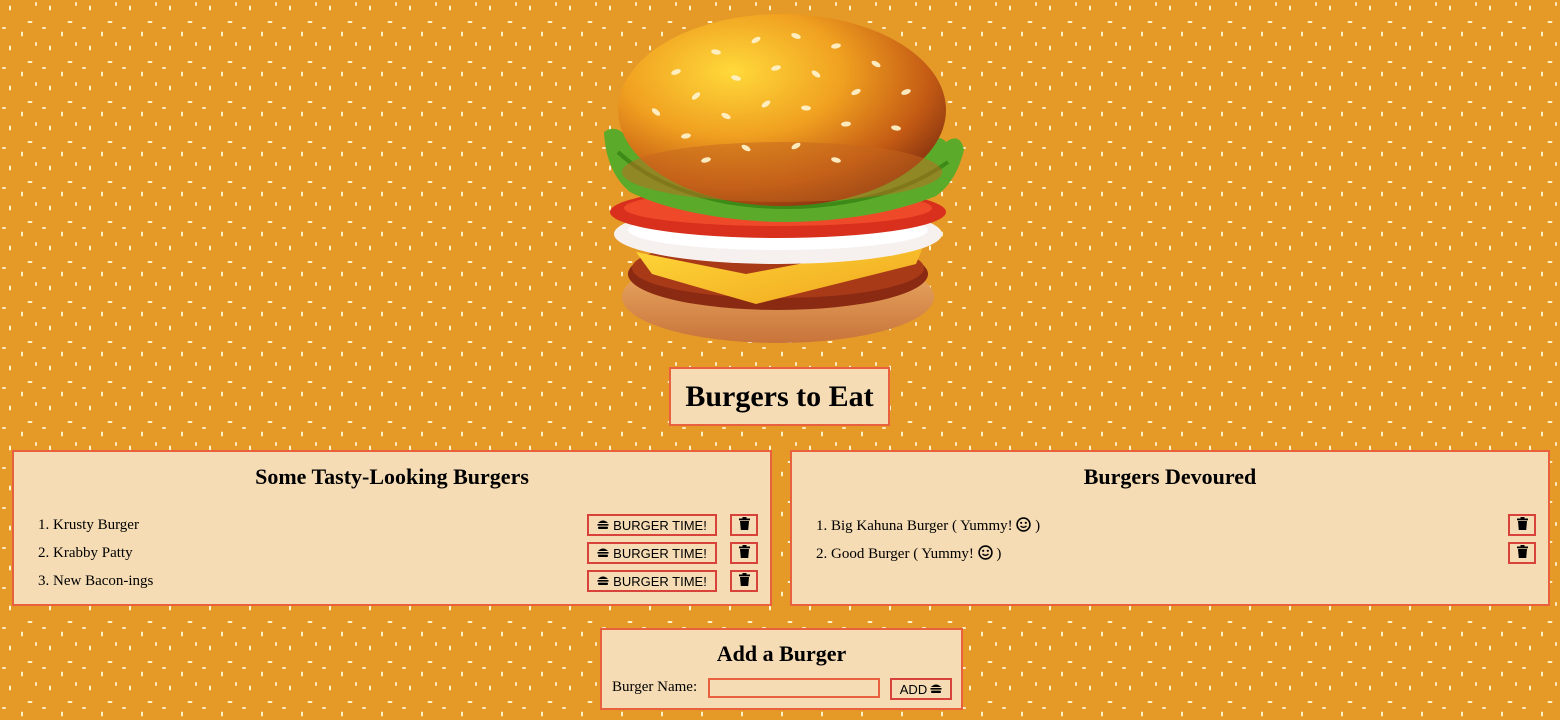  Describe the element at coordinates (398, 584) in the screenshot. I see `burger-to-eat-item: 3. New Bacon-ings BURGER TIME!` at that location.